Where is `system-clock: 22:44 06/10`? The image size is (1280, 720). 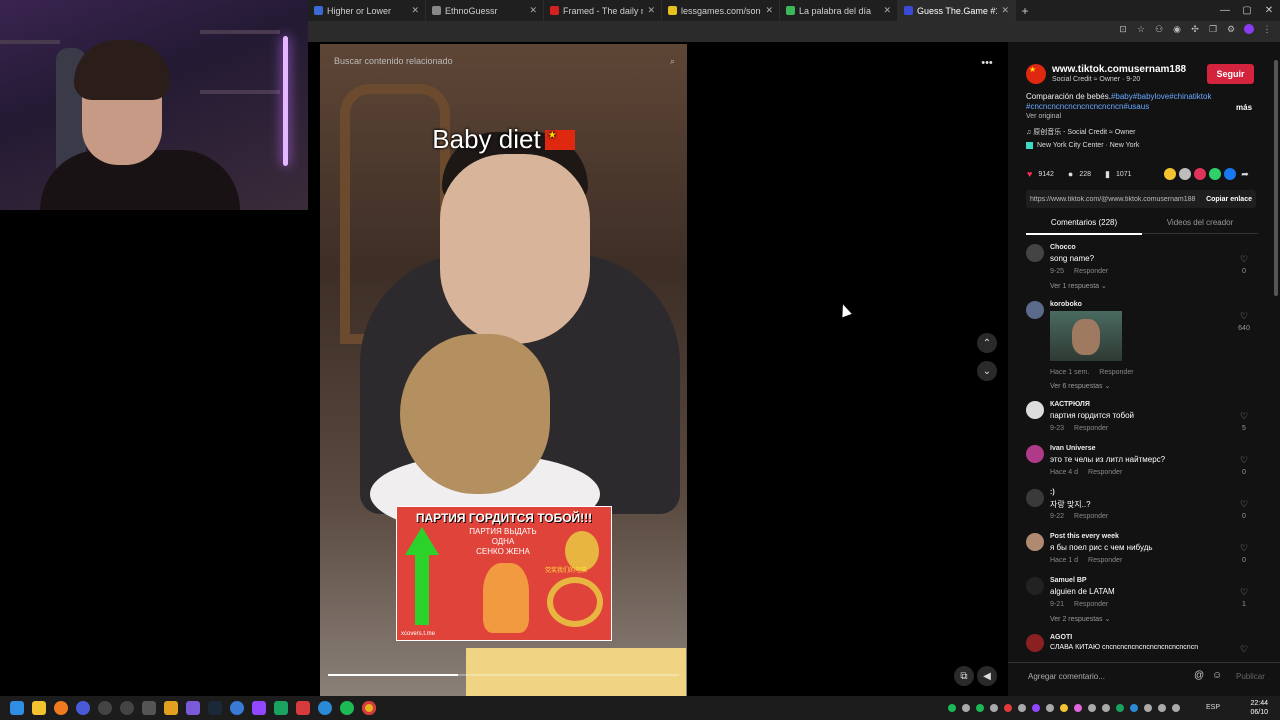
system-clock: 22:44 06/10 is located at coordinates (1259, 708).